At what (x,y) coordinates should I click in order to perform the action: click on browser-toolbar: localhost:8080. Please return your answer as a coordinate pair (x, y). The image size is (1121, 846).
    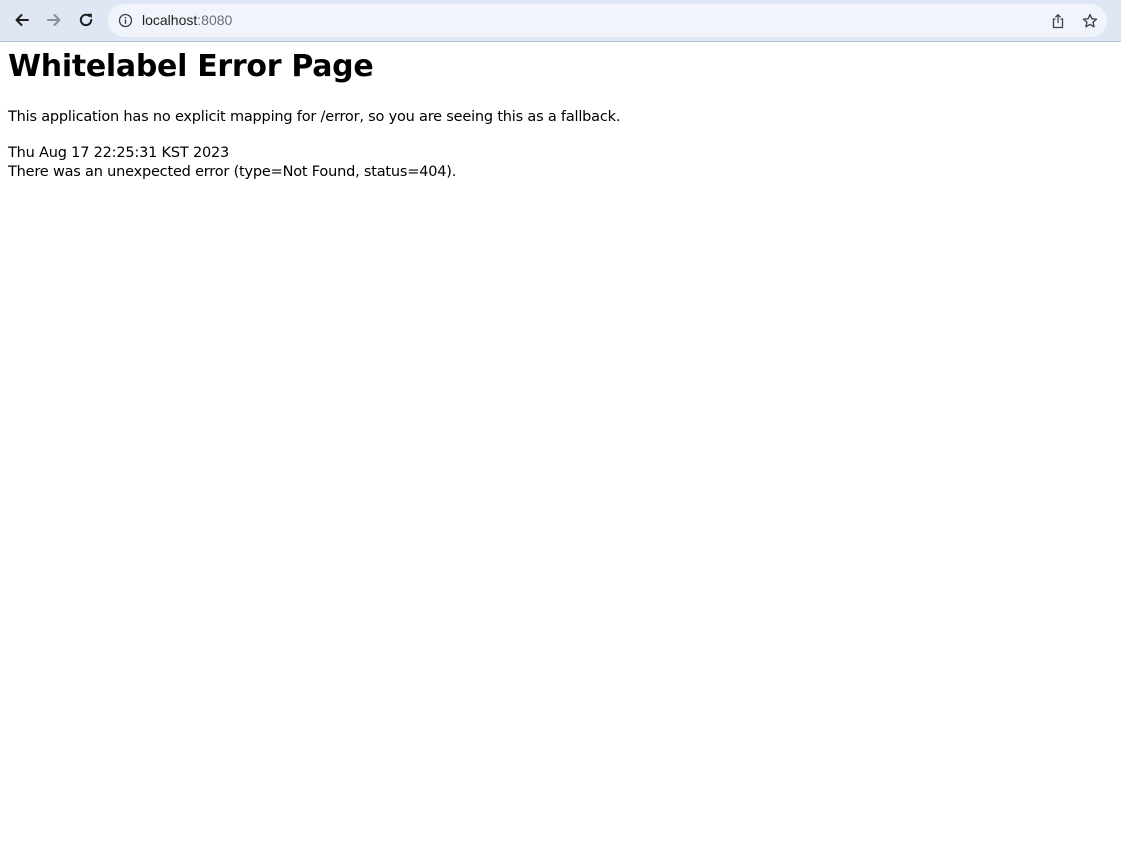
    Looking at the image, I should click on (560, 21).